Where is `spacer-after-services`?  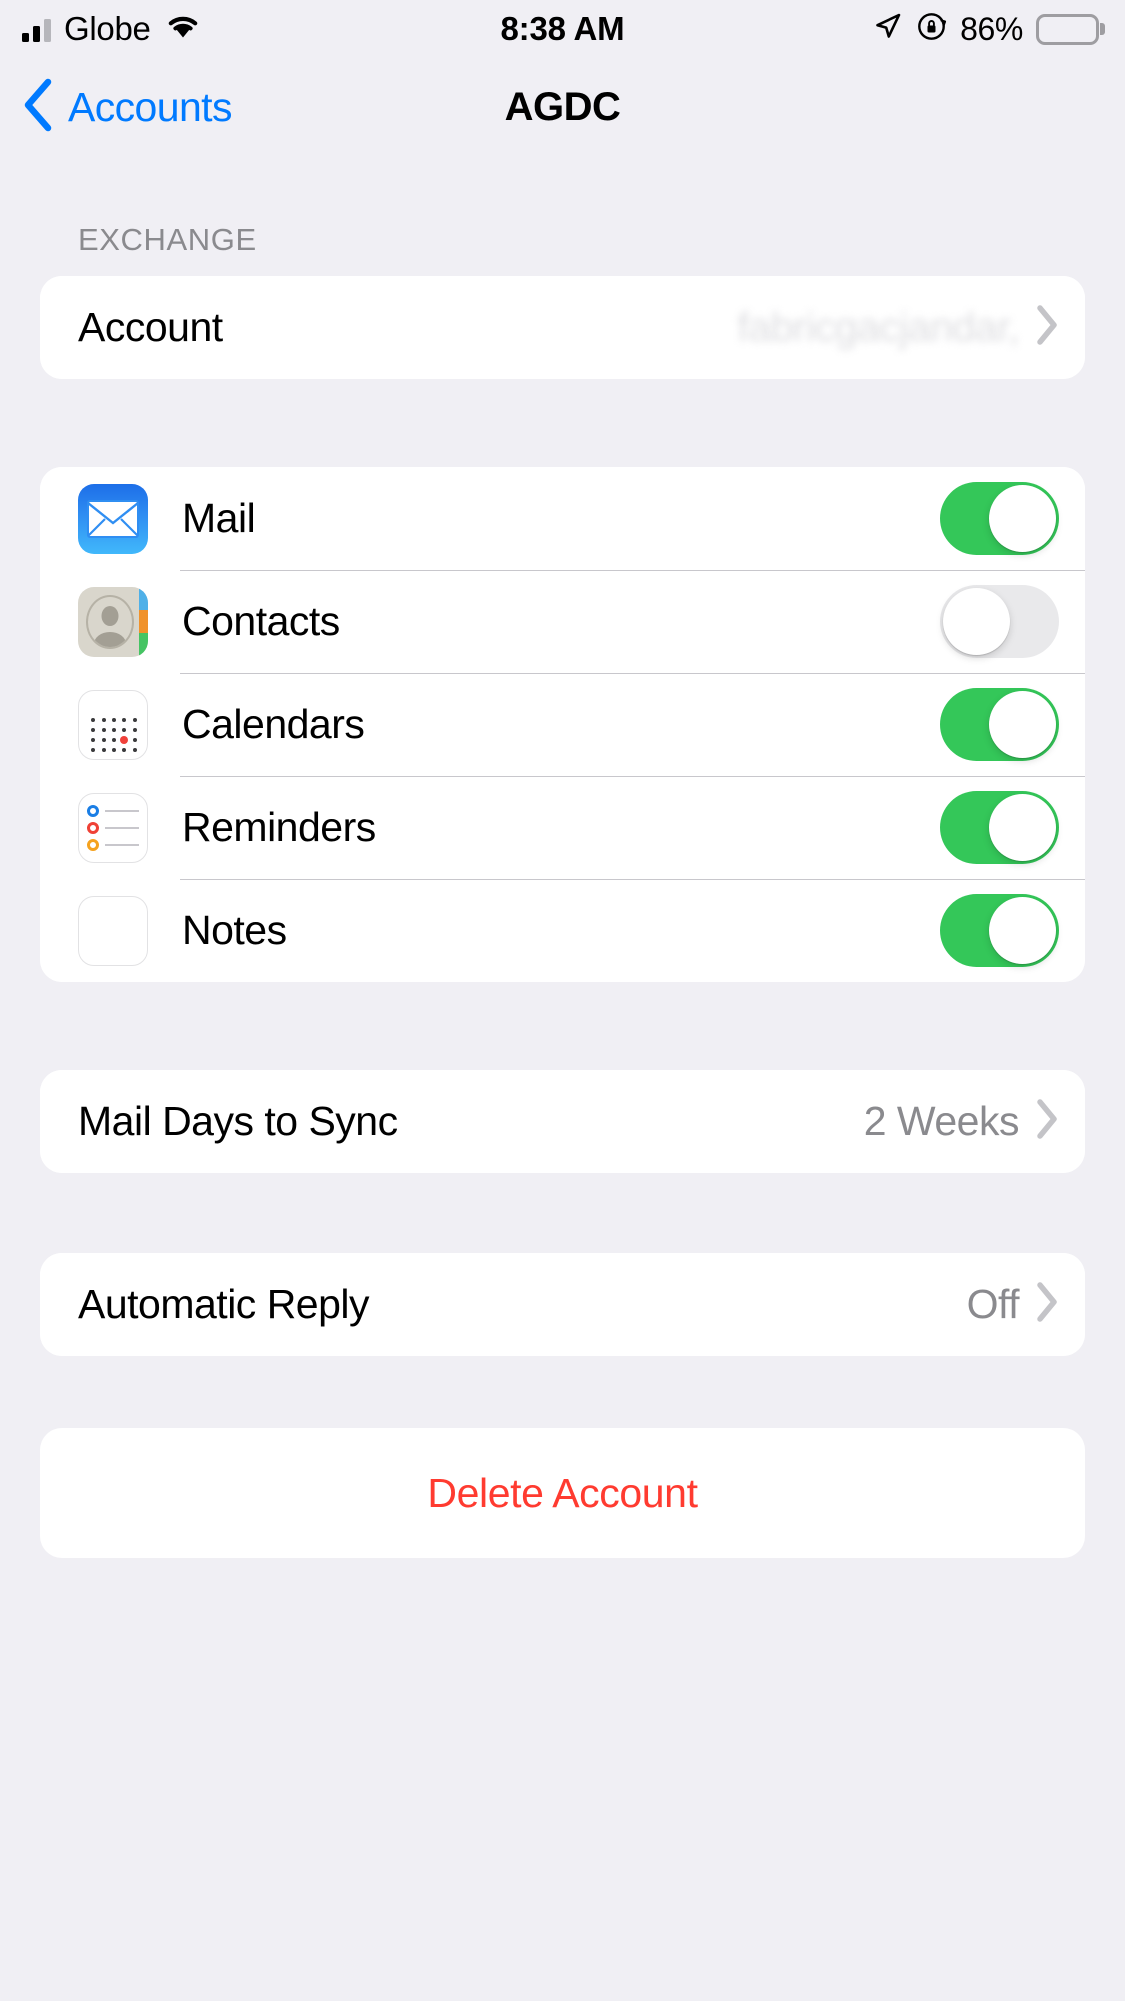
spacer-after-services is located at coordinates (562, 1026).